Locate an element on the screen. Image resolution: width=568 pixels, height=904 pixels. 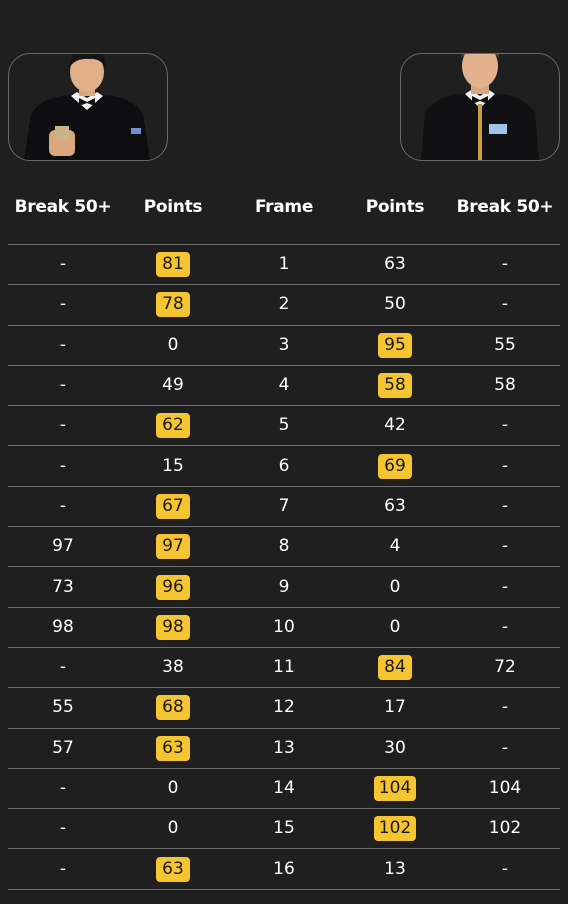
player-1-photo is located at coordinates (87, 107).